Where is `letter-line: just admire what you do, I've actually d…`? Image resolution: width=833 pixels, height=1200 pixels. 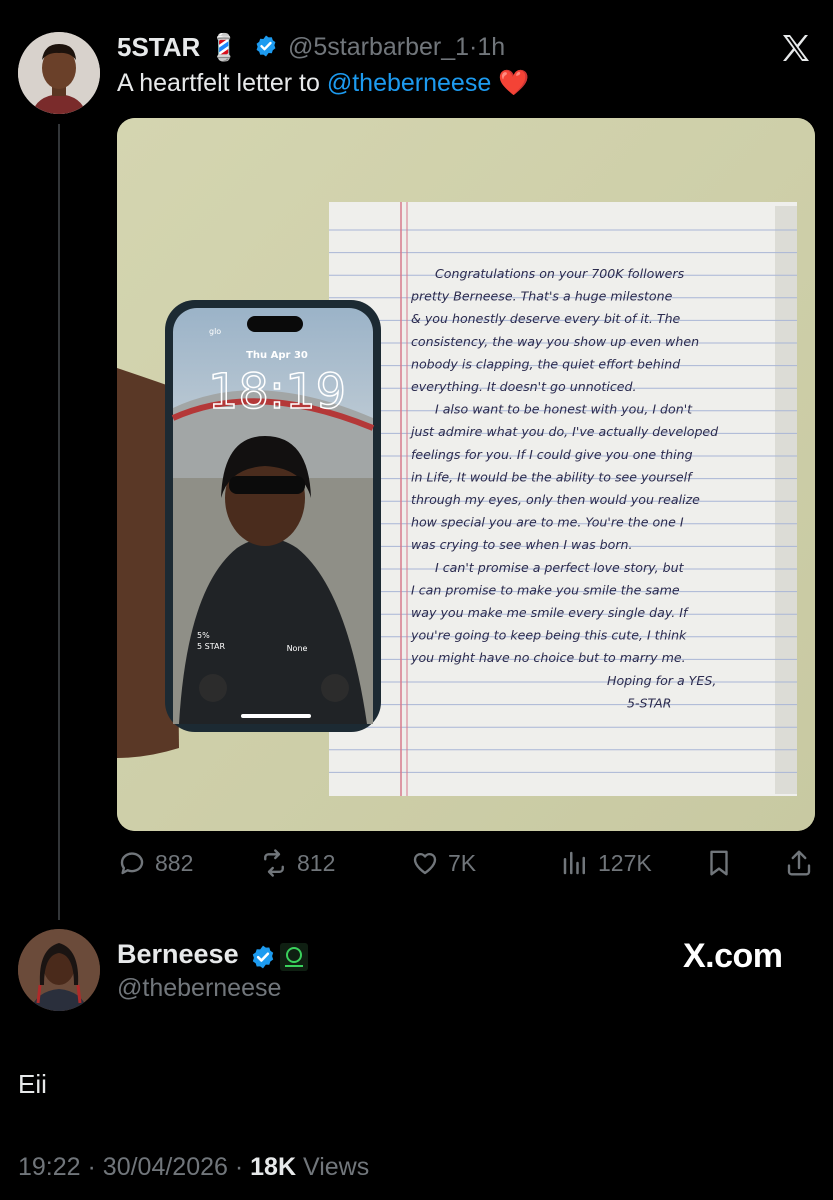
letter-line: just admire what you do, I've actually d… is located at coordinates (564, 431).